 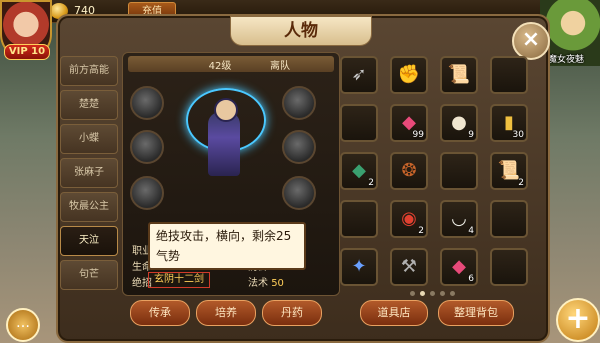 I want to click on scroll-icon: 📜, so click(x=459, y=74).